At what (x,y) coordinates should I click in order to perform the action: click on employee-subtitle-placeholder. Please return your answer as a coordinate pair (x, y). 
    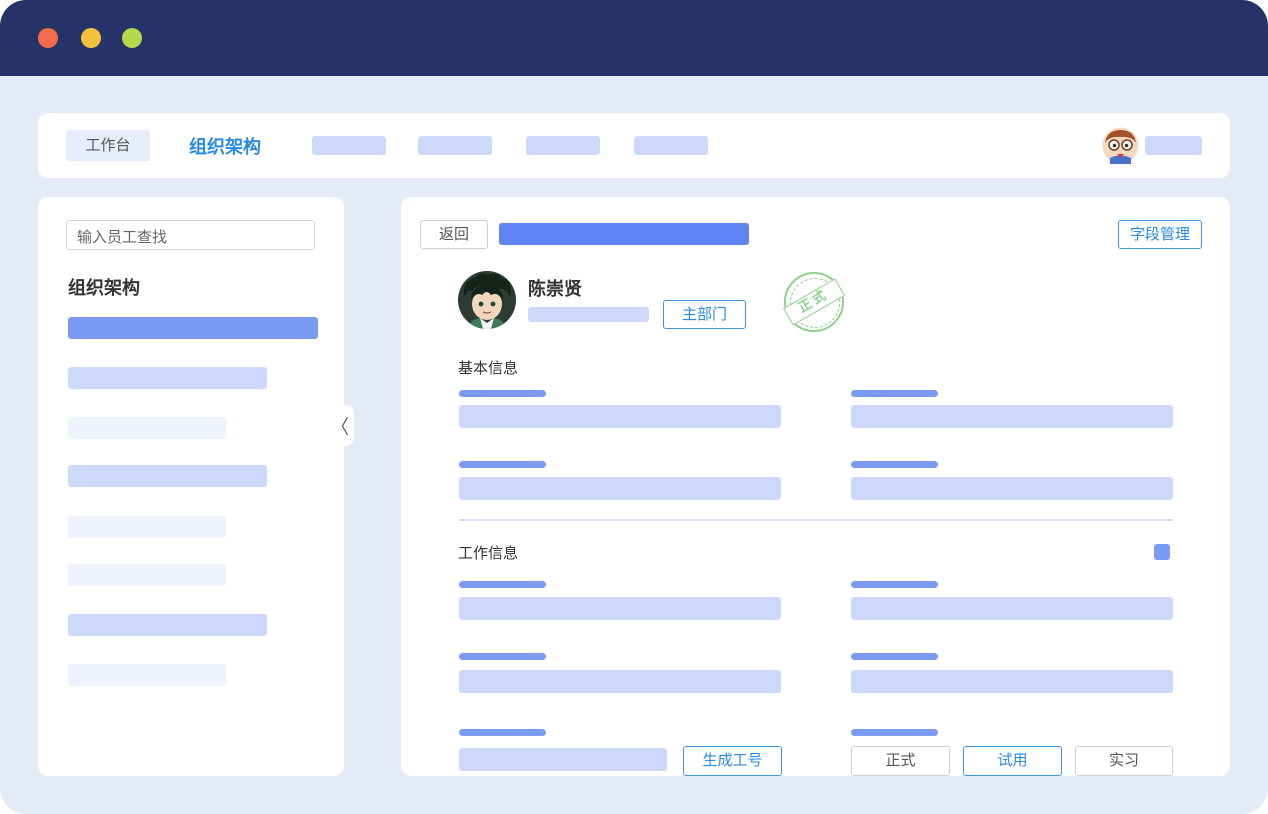
    Looking at the image, I should click on (588, 314).